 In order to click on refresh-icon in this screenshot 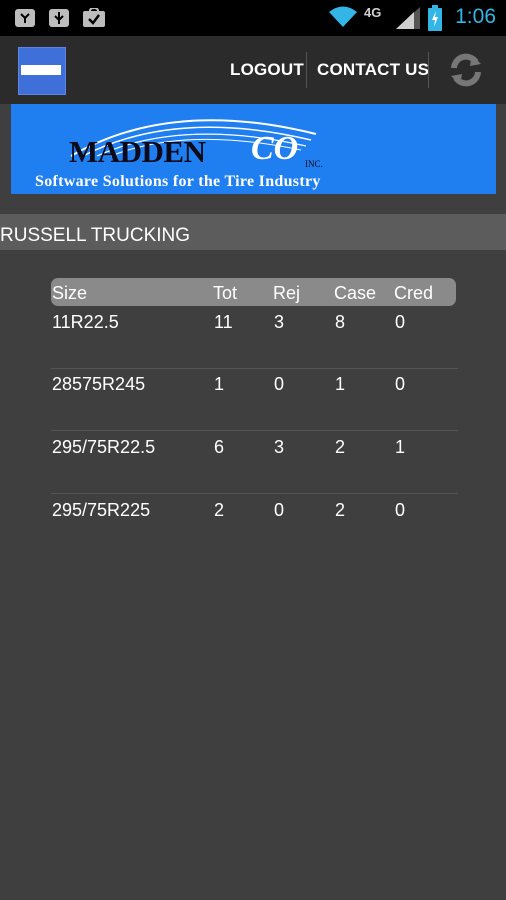, I will do `click(466, 72)`.